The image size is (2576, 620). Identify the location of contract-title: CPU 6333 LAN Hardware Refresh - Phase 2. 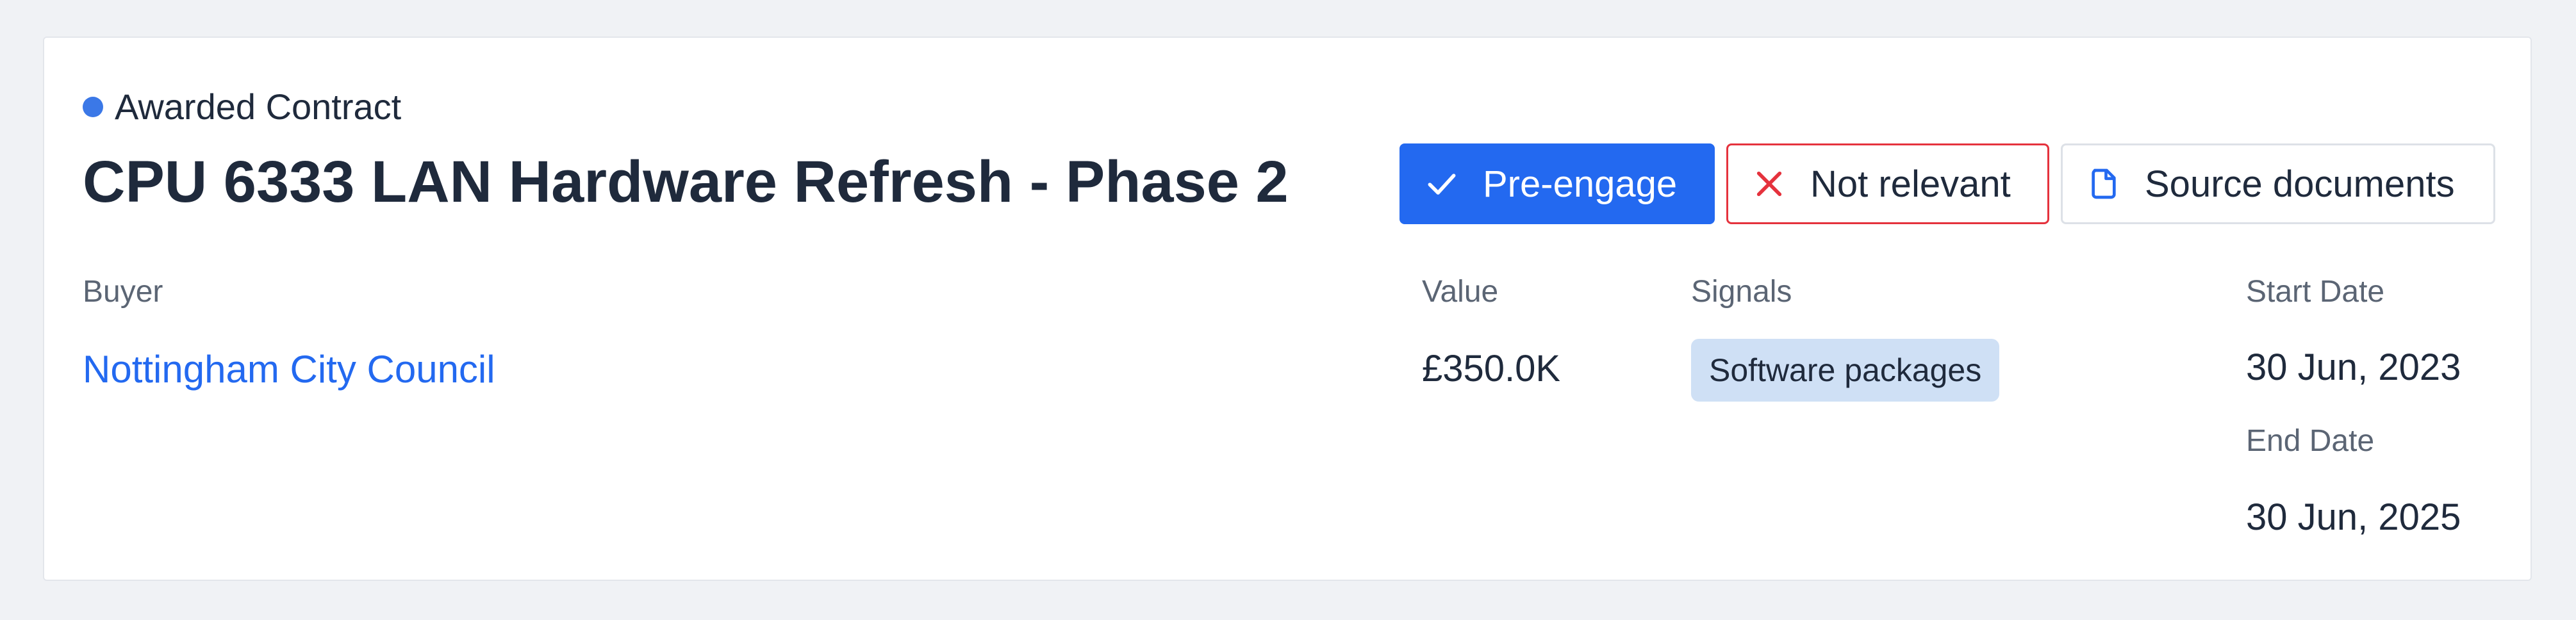
(686, 182).